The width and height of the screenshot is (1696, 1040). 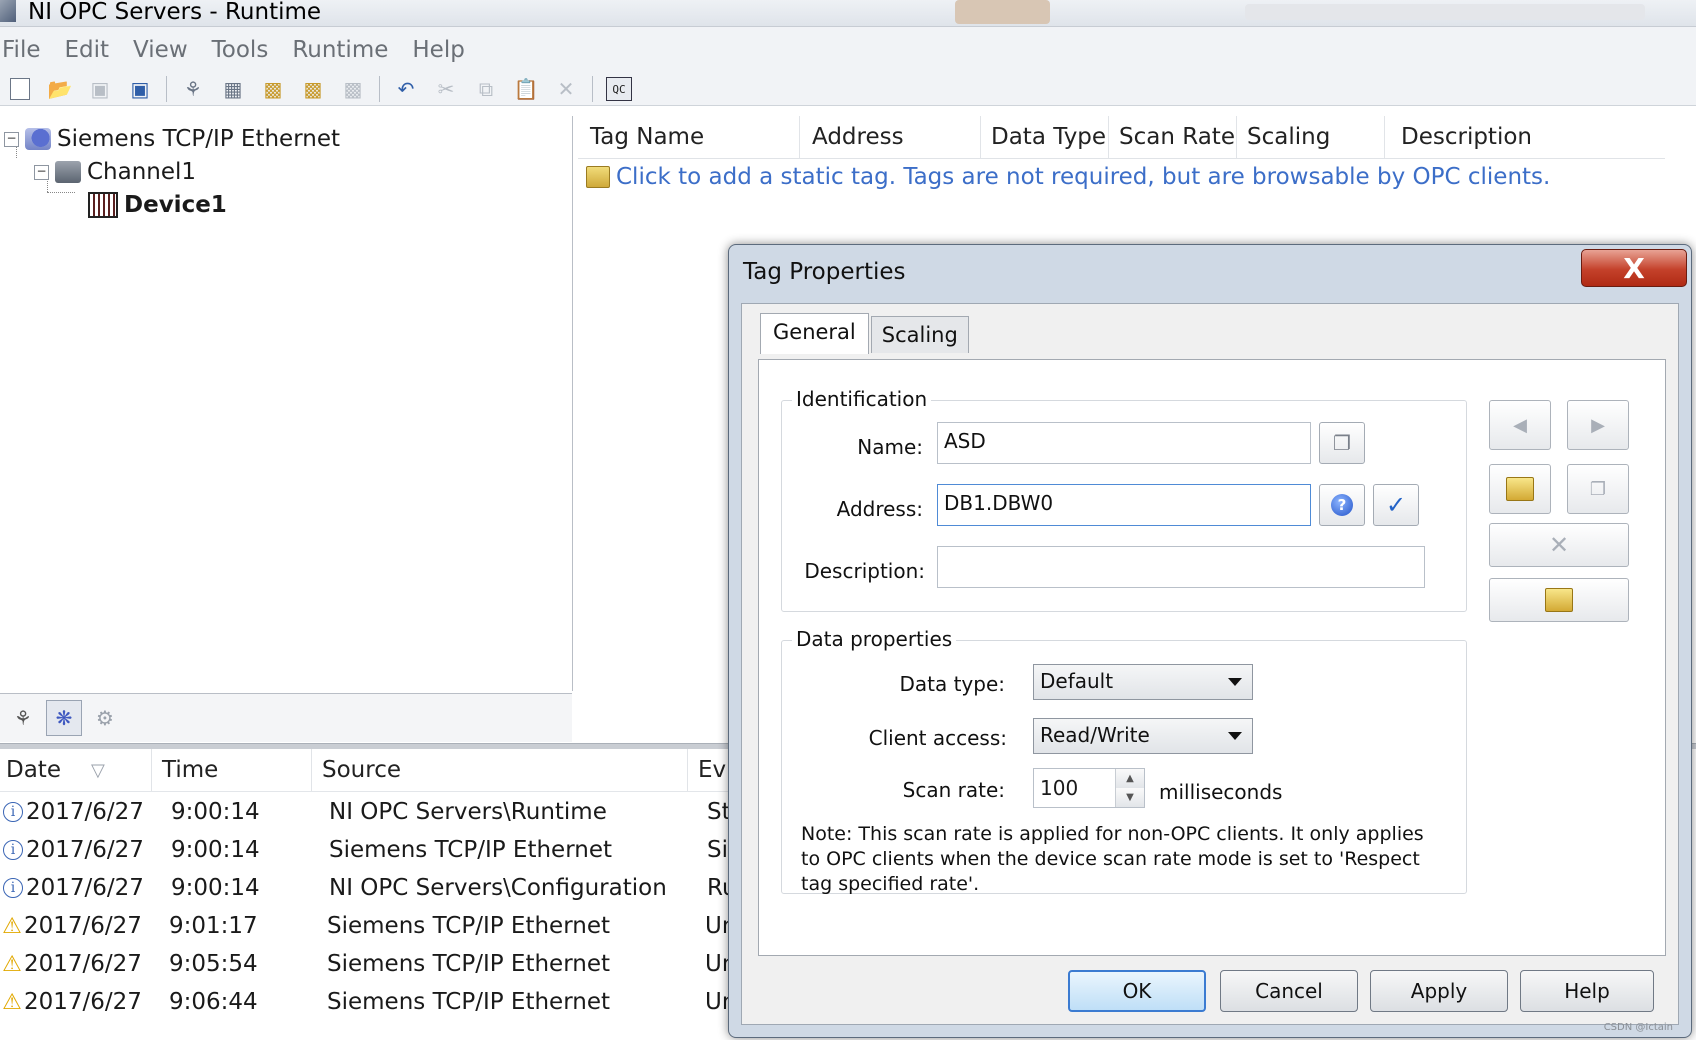 I want to click on channel-icon, so click(x=68, y=172).